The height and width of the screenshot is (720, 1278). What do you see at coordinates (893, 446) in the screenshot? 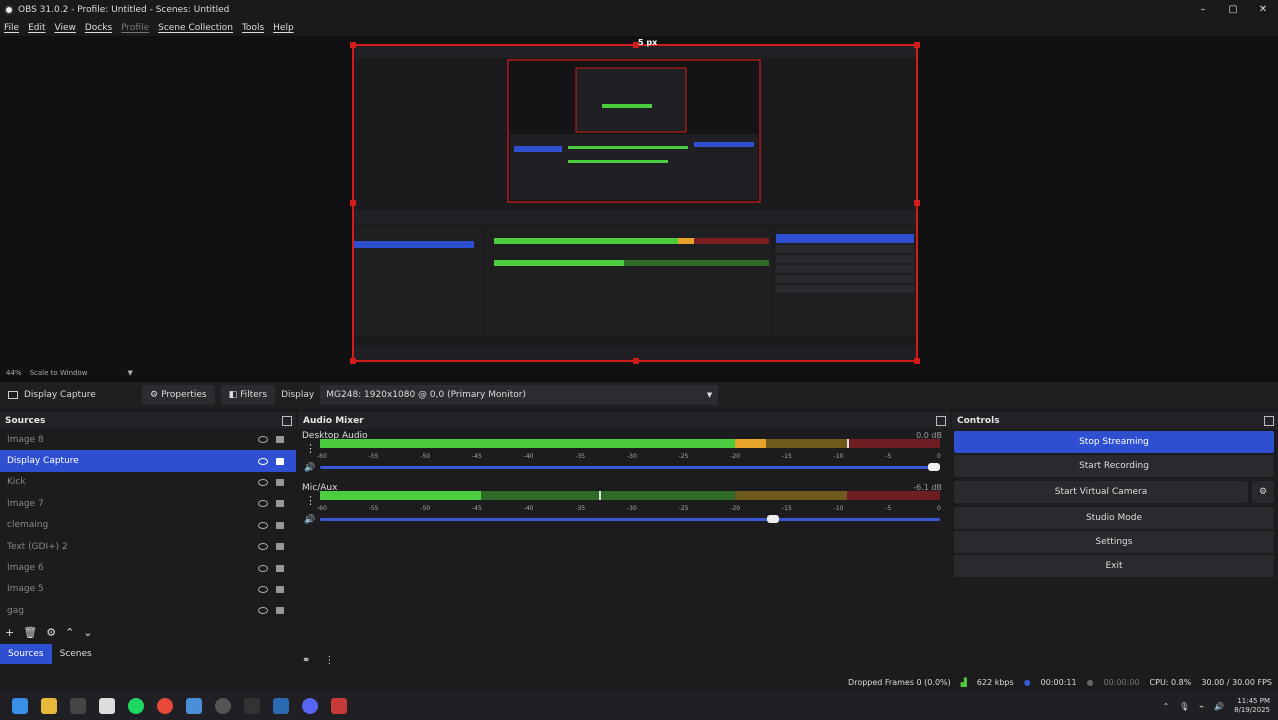
I see `meter-zone` at bounding box center [893, 446].